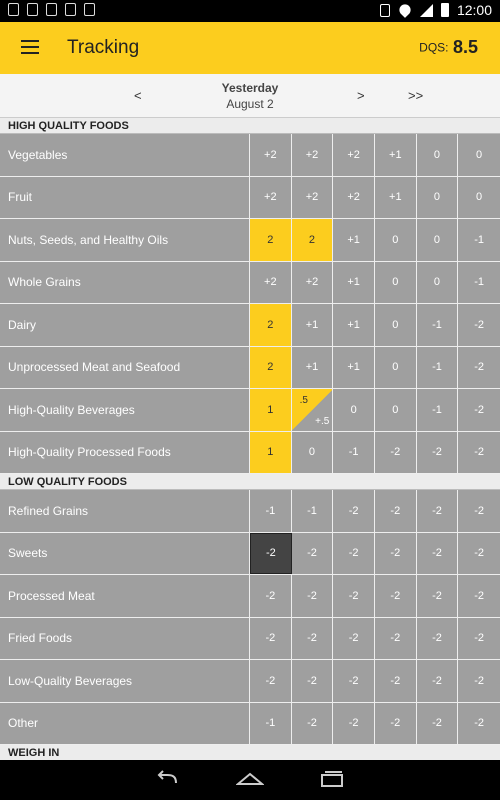 The width and height of the screenshot is (500, 800). I want to click on section-header: HIGH QUALITY FOODS, so click(250, 126).